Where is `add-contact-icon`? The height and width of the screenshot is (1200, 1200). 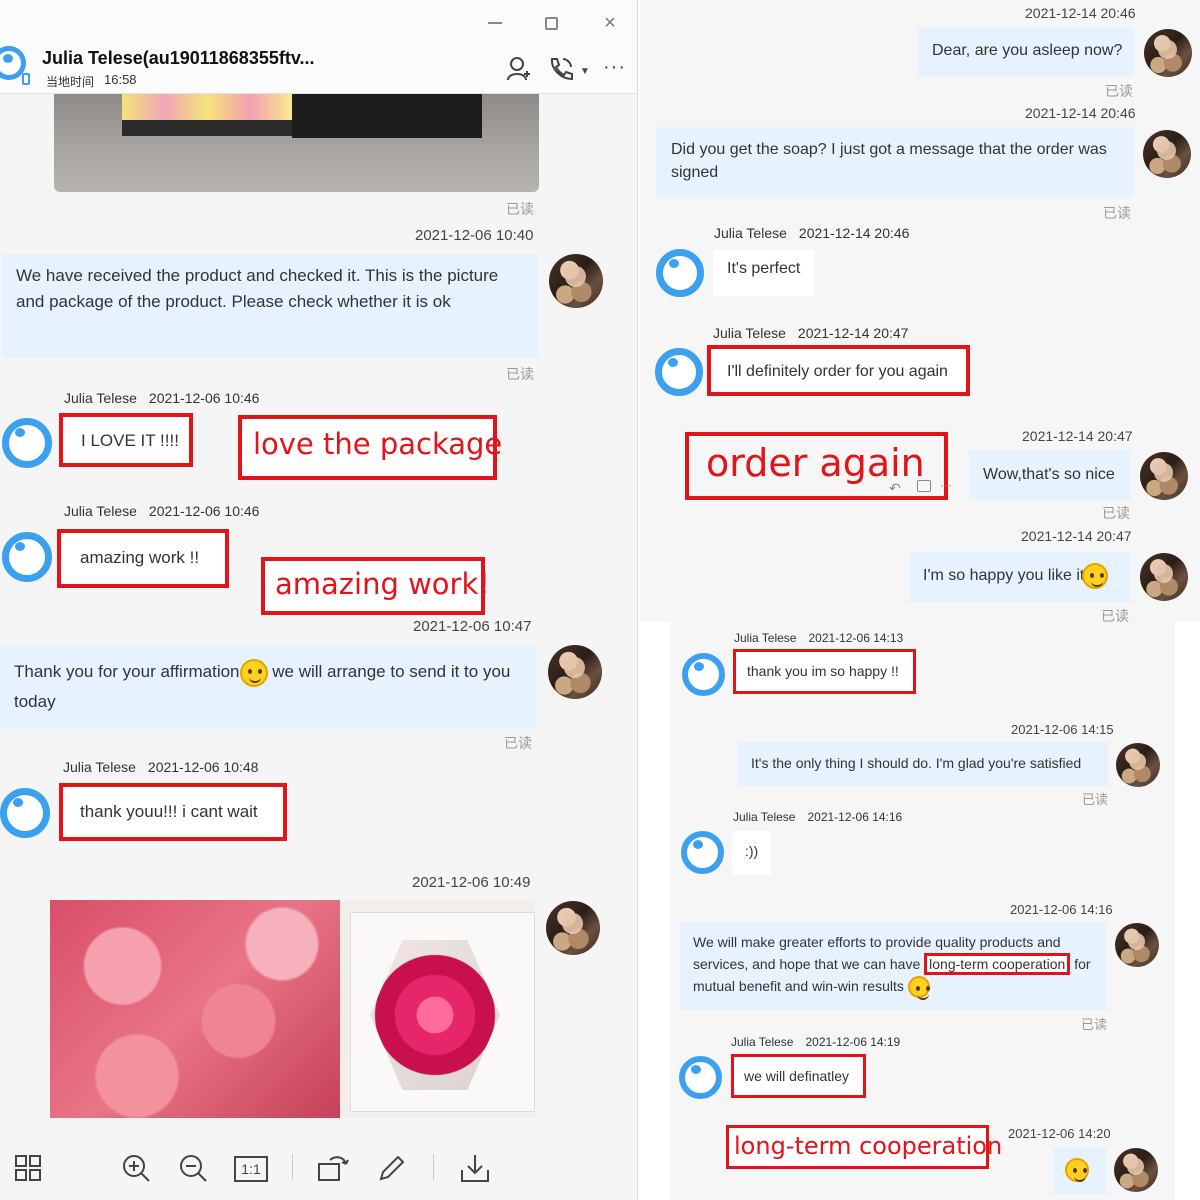
add-contact-icon is located at coordinates (519, 69).